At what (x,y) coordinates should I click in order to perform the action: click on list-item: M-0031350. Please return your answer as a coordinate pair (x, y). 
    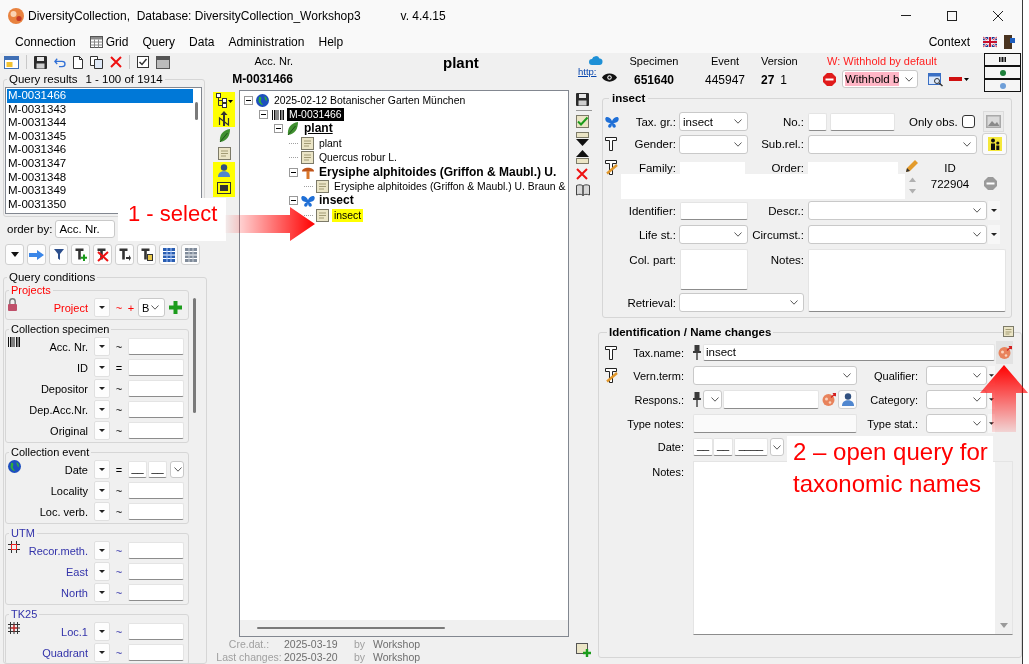
    Looking at the image, I should click on (38, 204).